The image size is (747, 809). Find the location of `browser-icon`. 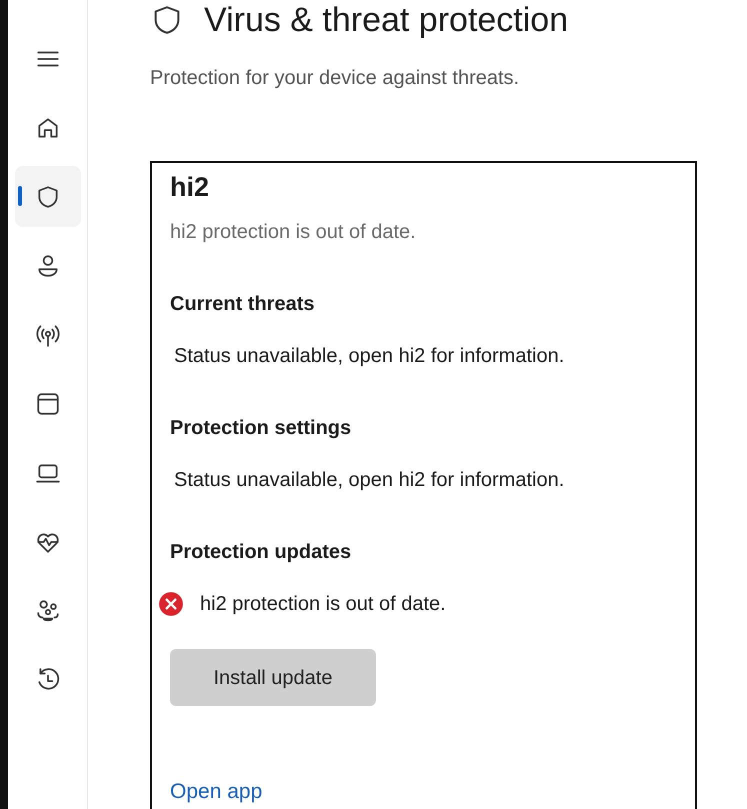

browser-icon is located at coordinates (47, 403).